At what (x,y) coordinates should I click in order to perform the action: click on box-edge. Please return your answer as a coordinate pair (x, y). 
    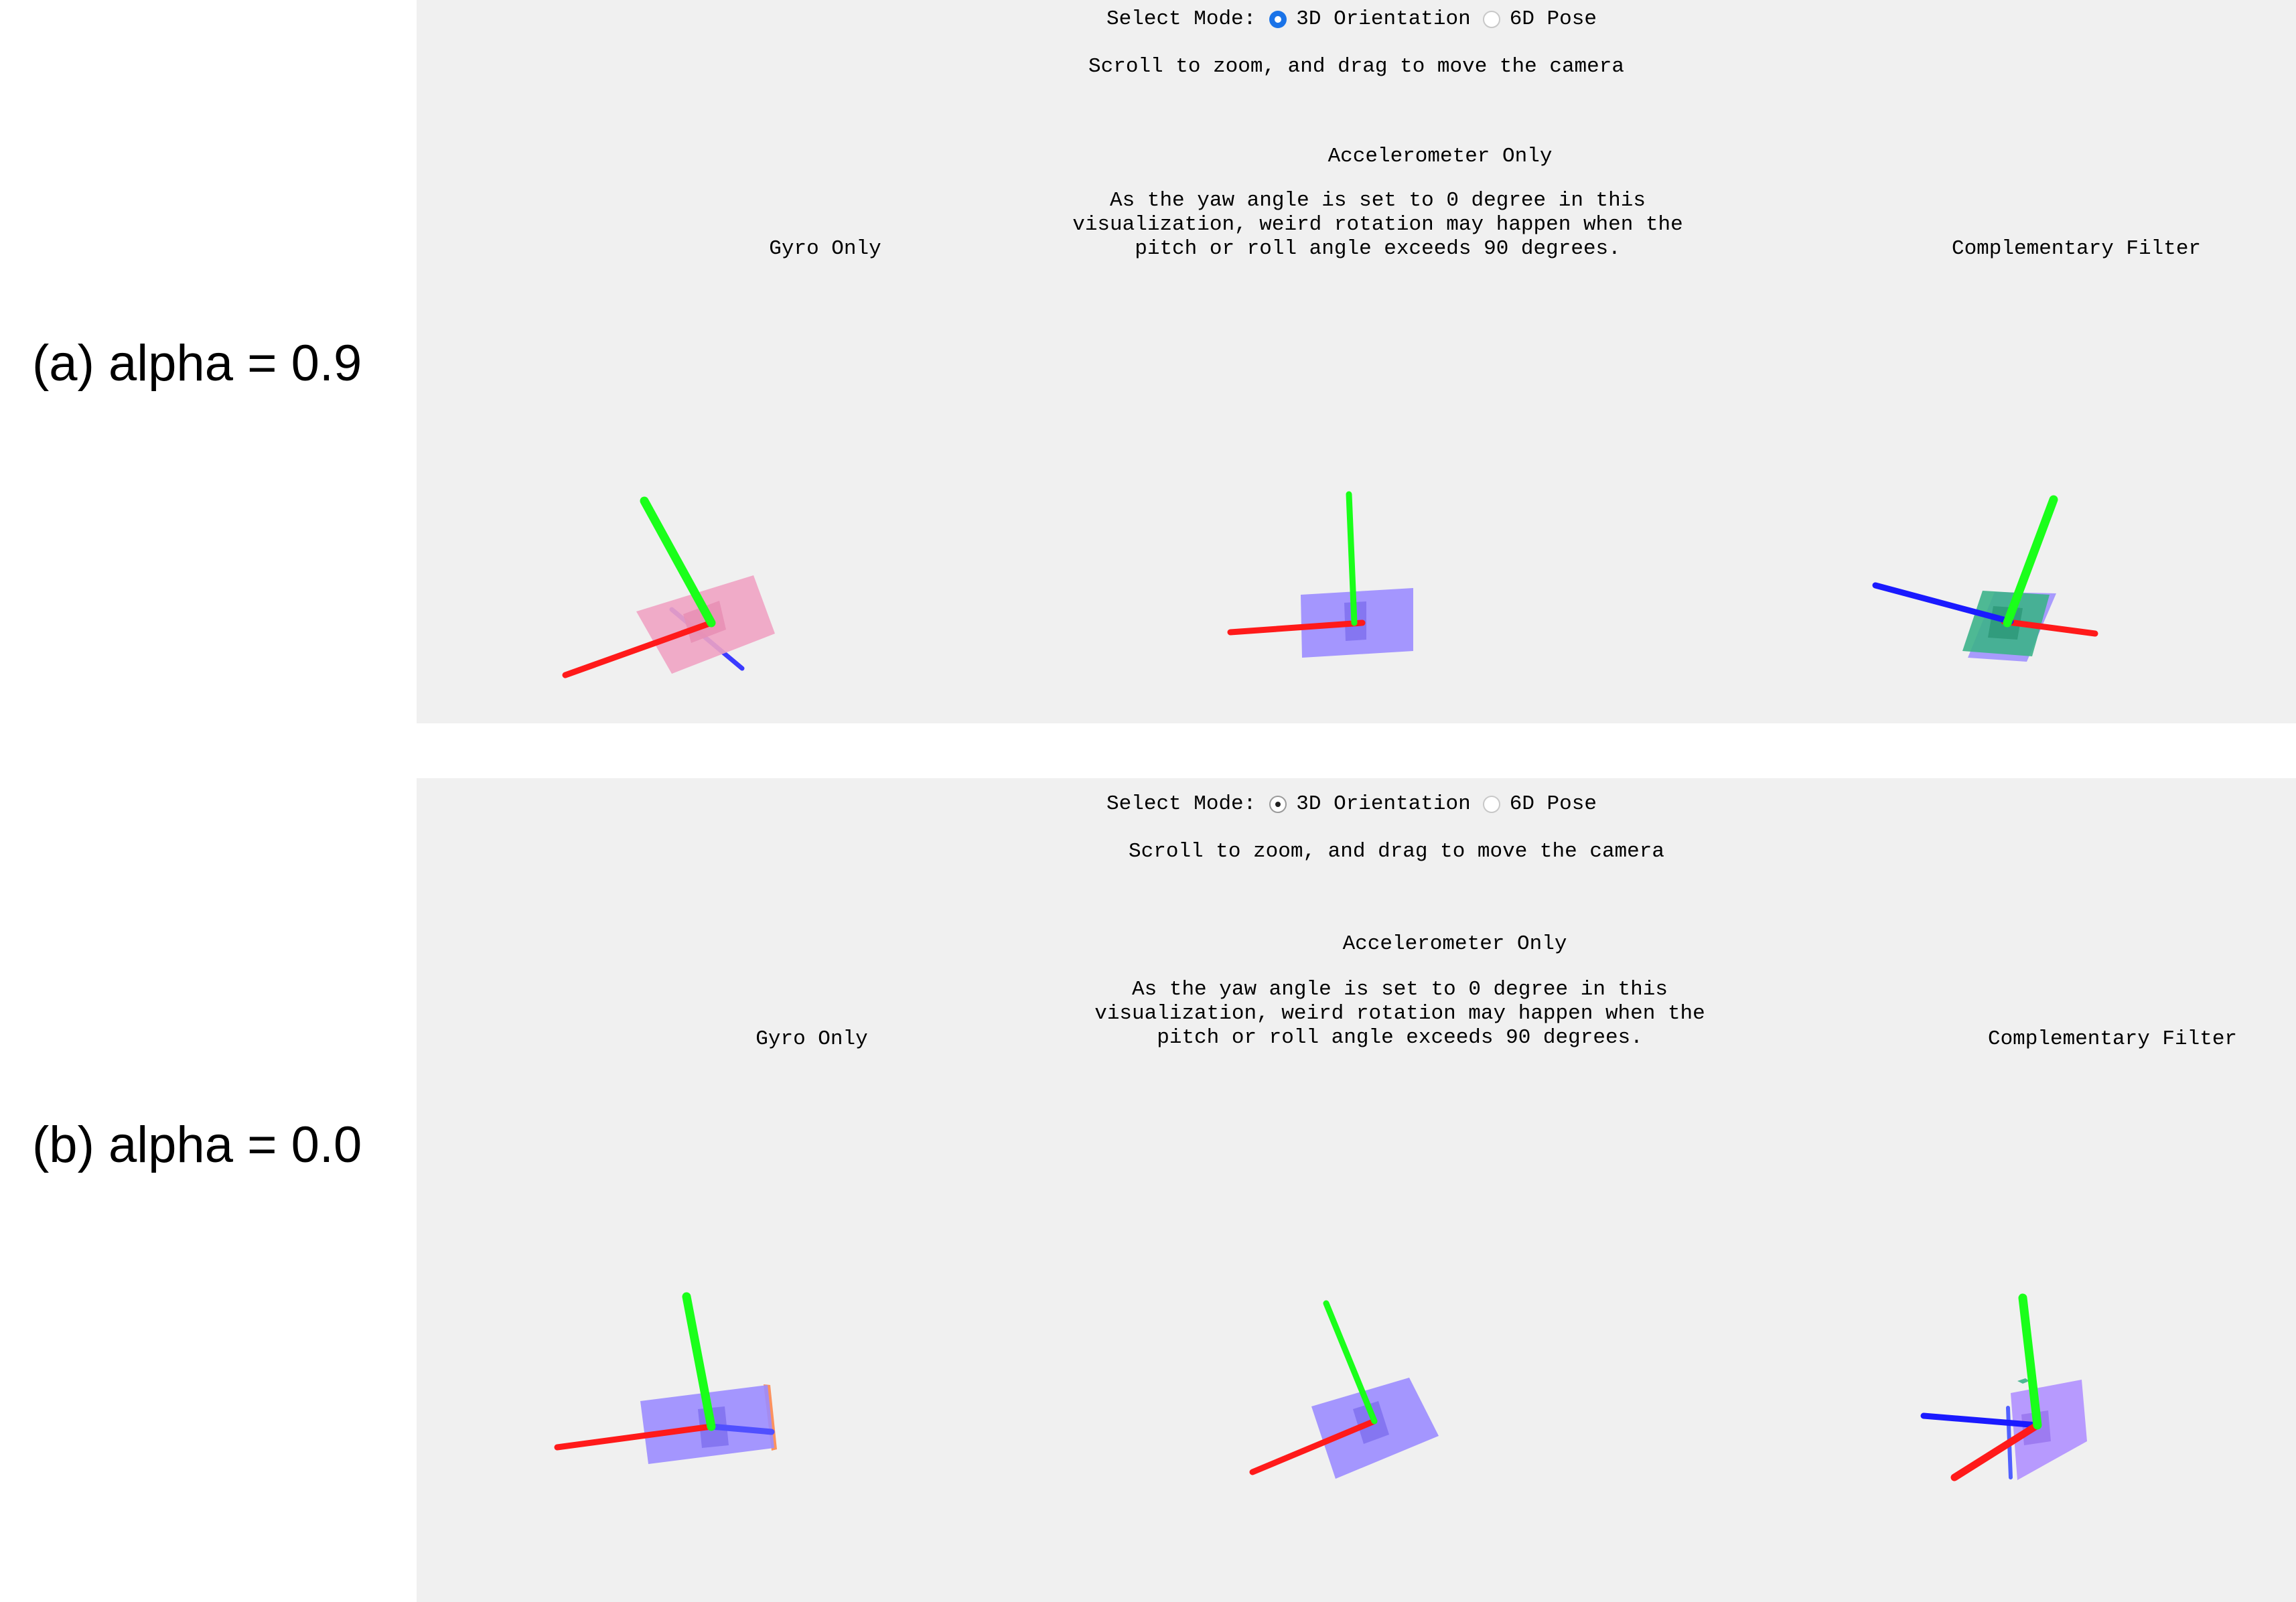
    Looking at the image, I should click on (2023, 1381).